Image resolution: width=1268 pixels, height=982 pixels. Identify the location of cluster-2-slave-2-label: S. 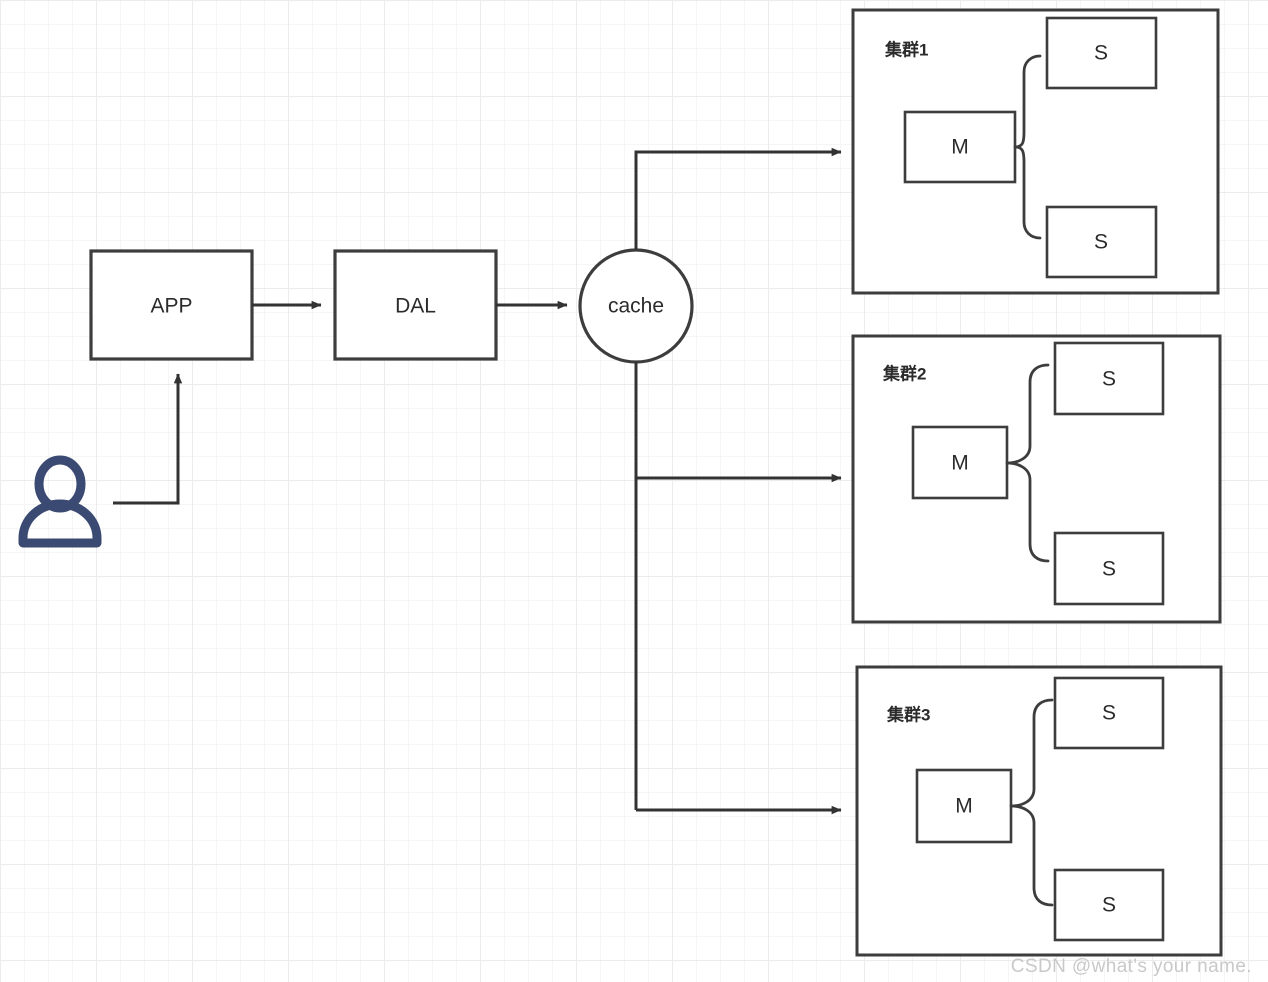
(1109, 569).